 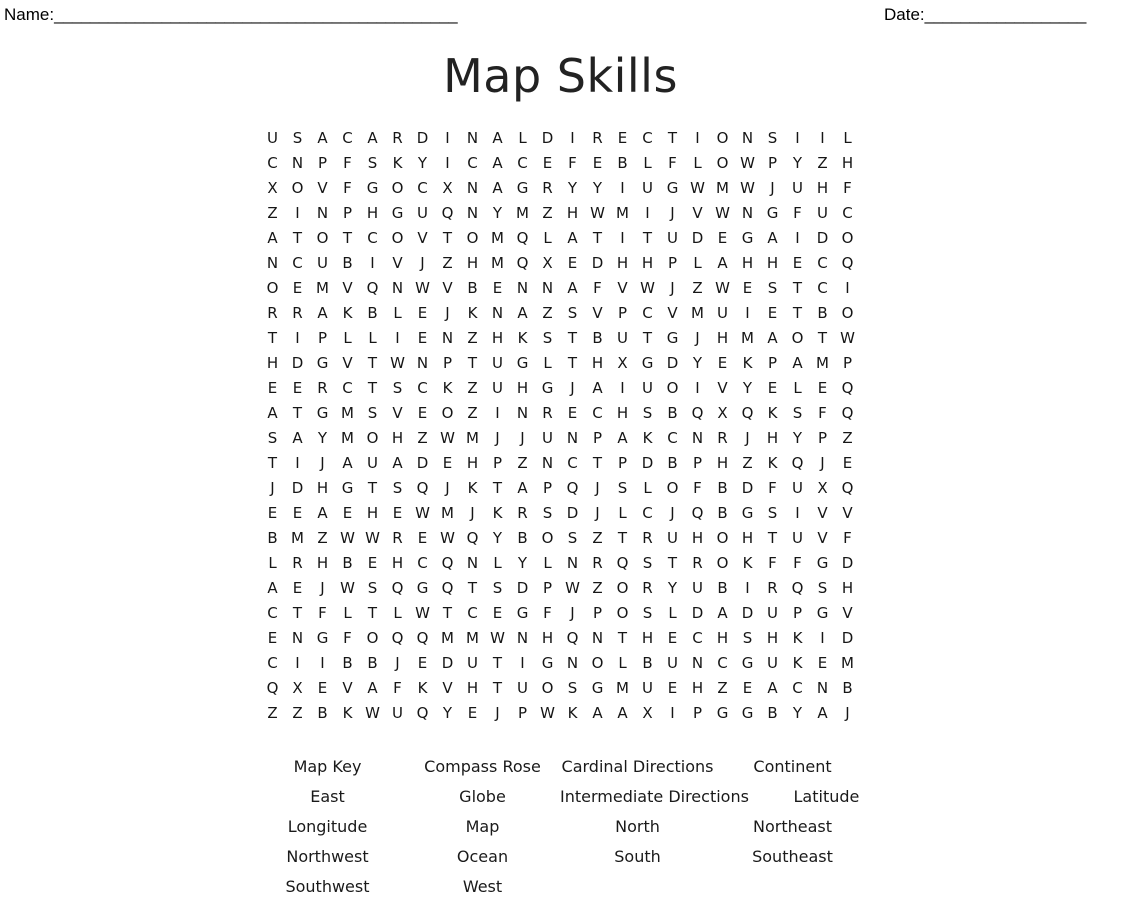 What do you see at coordinates (447, 188) in the screenshot?
I see `grid-cell: X` at bounding box center [447, 188].